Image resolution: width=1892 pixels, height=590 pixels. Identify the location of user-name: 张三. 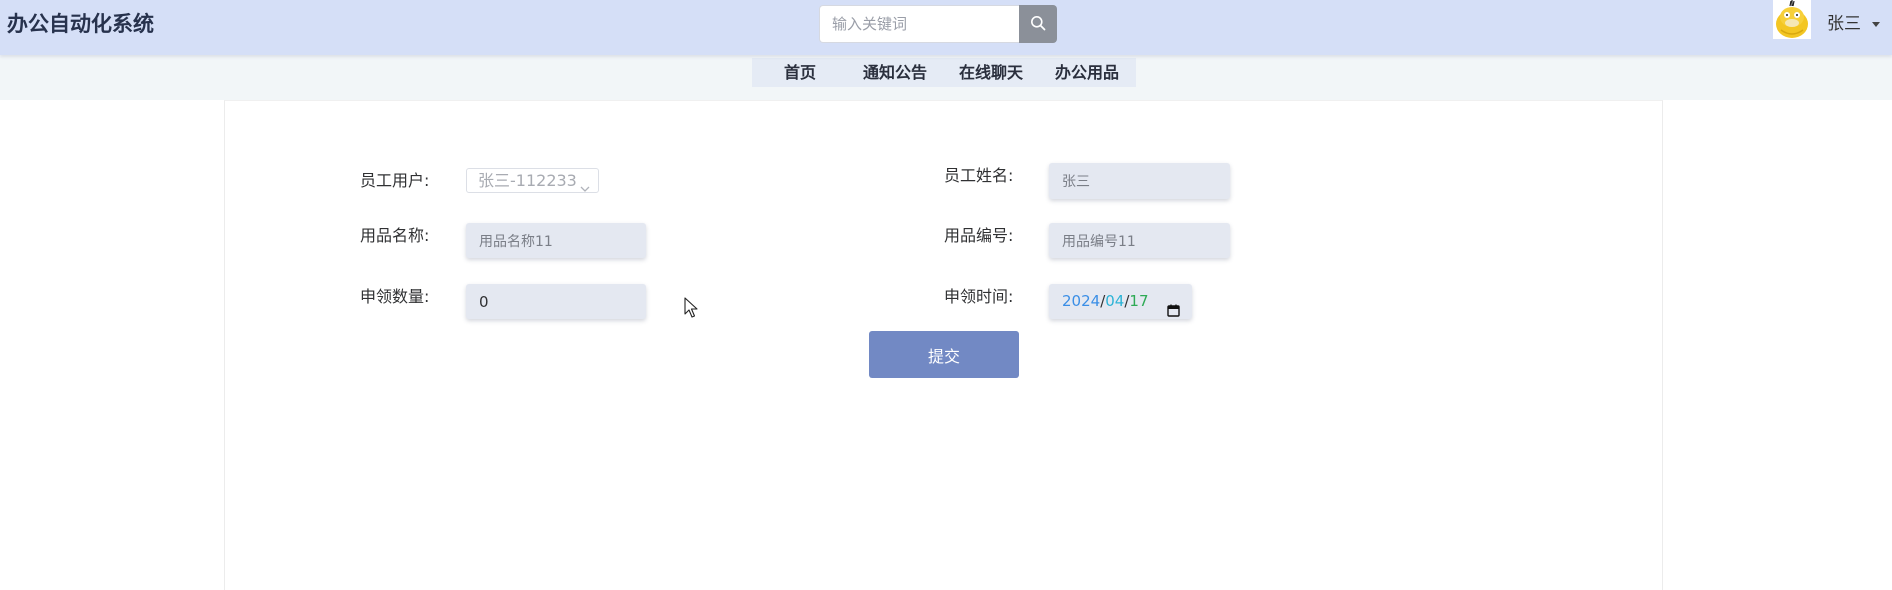
(1844, 24).